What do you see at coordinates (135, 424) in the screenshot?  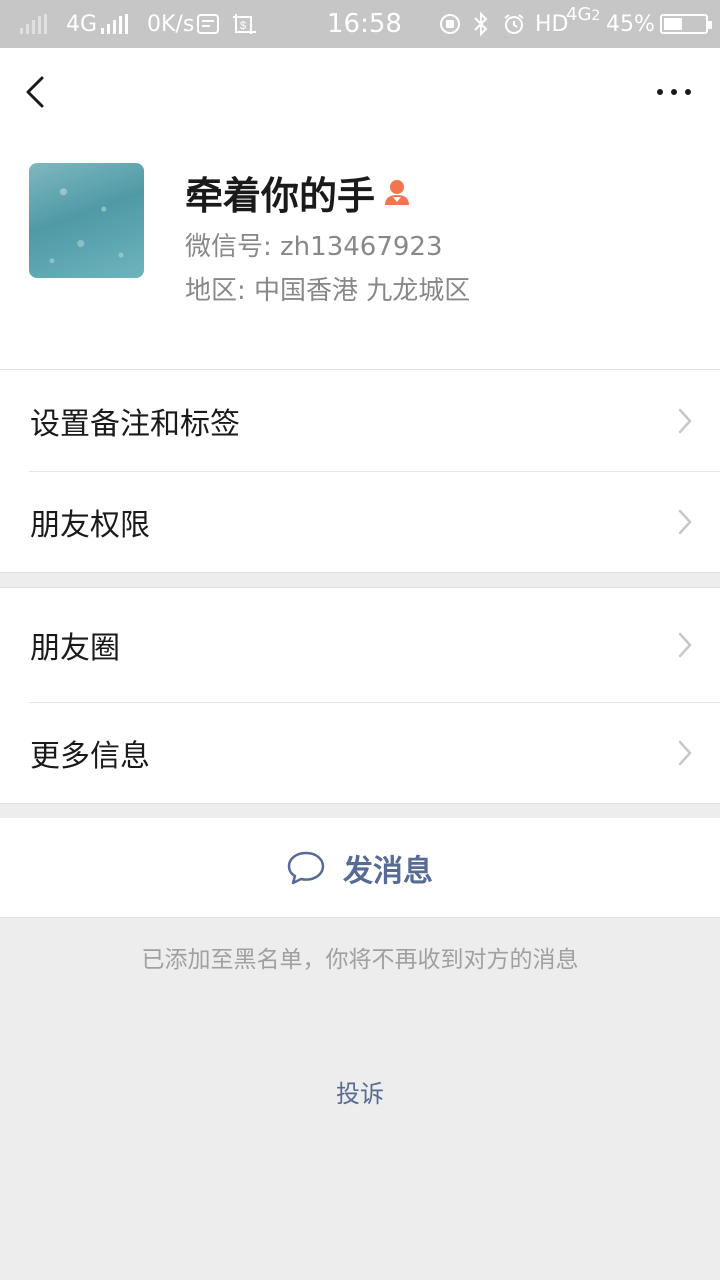 I see `row-label: 设置备注和标签` at bounding box center [135, 424].